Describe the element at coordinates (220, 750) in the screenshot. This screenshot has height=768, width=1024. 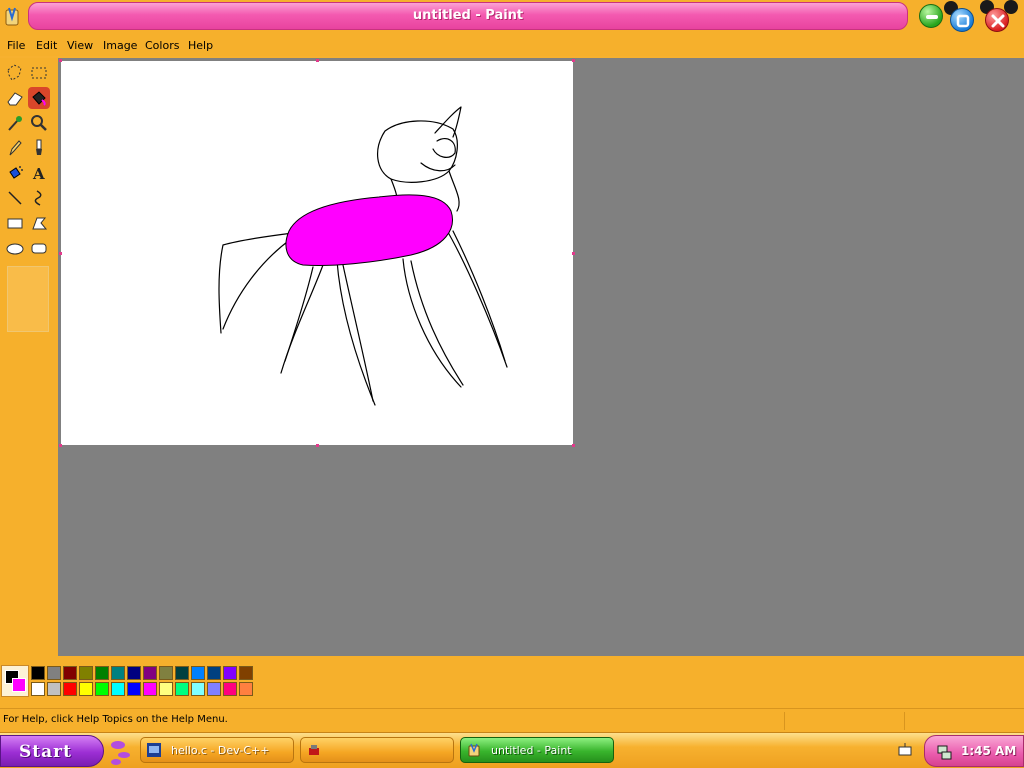
I see `taskbar-item-label: hello.c - Dev-C++` at that location.